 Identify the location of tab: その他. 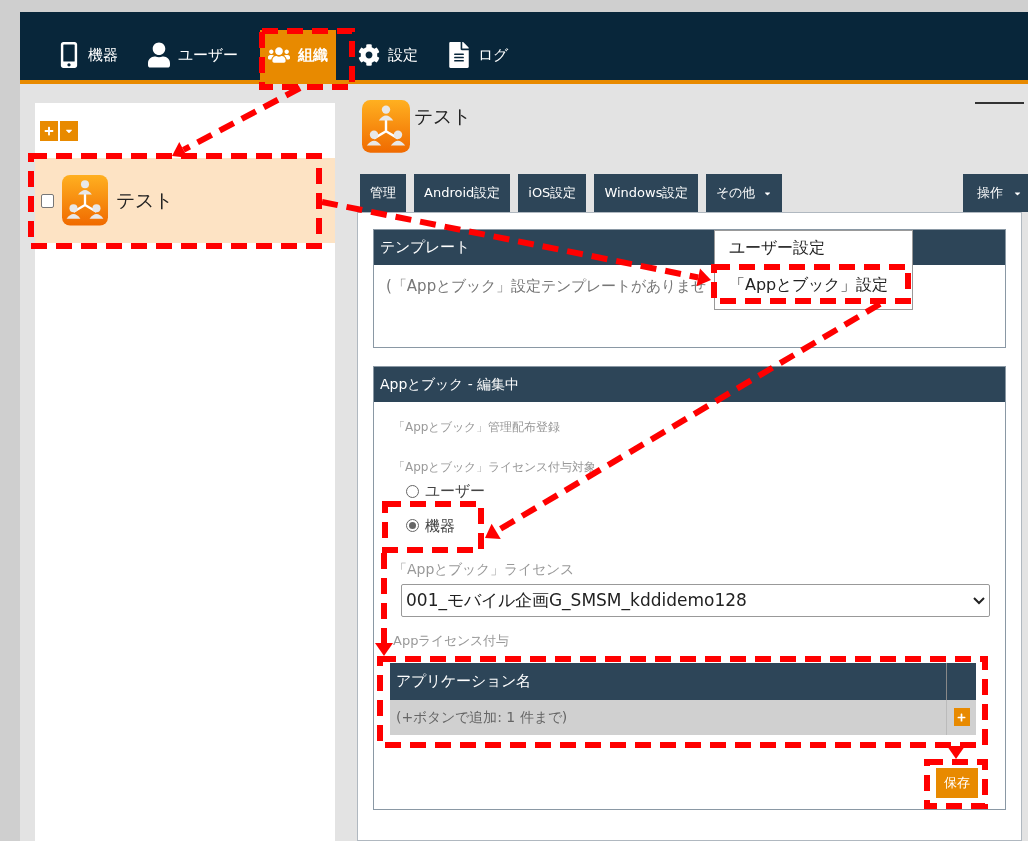
(744, 193).